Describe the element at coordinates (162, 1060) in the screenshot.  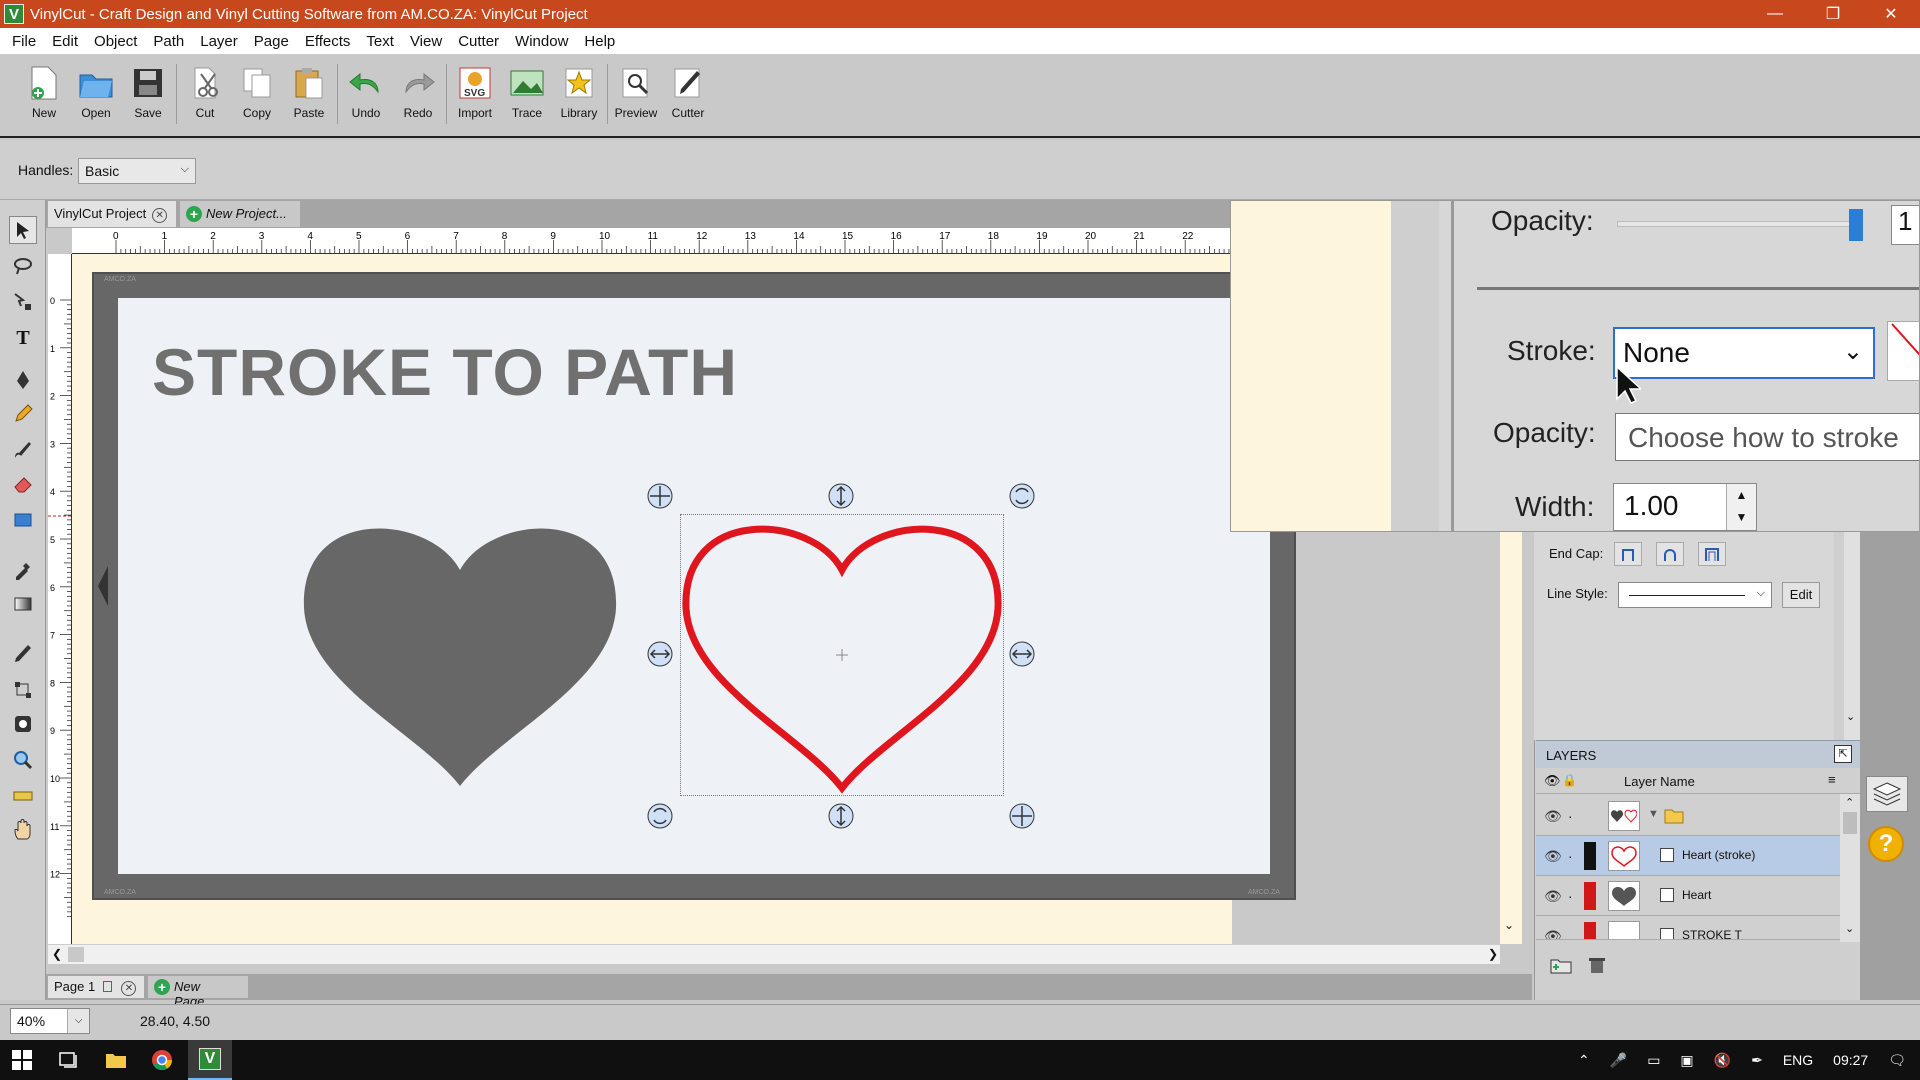
I see `chrome-browser-icon` at that location.